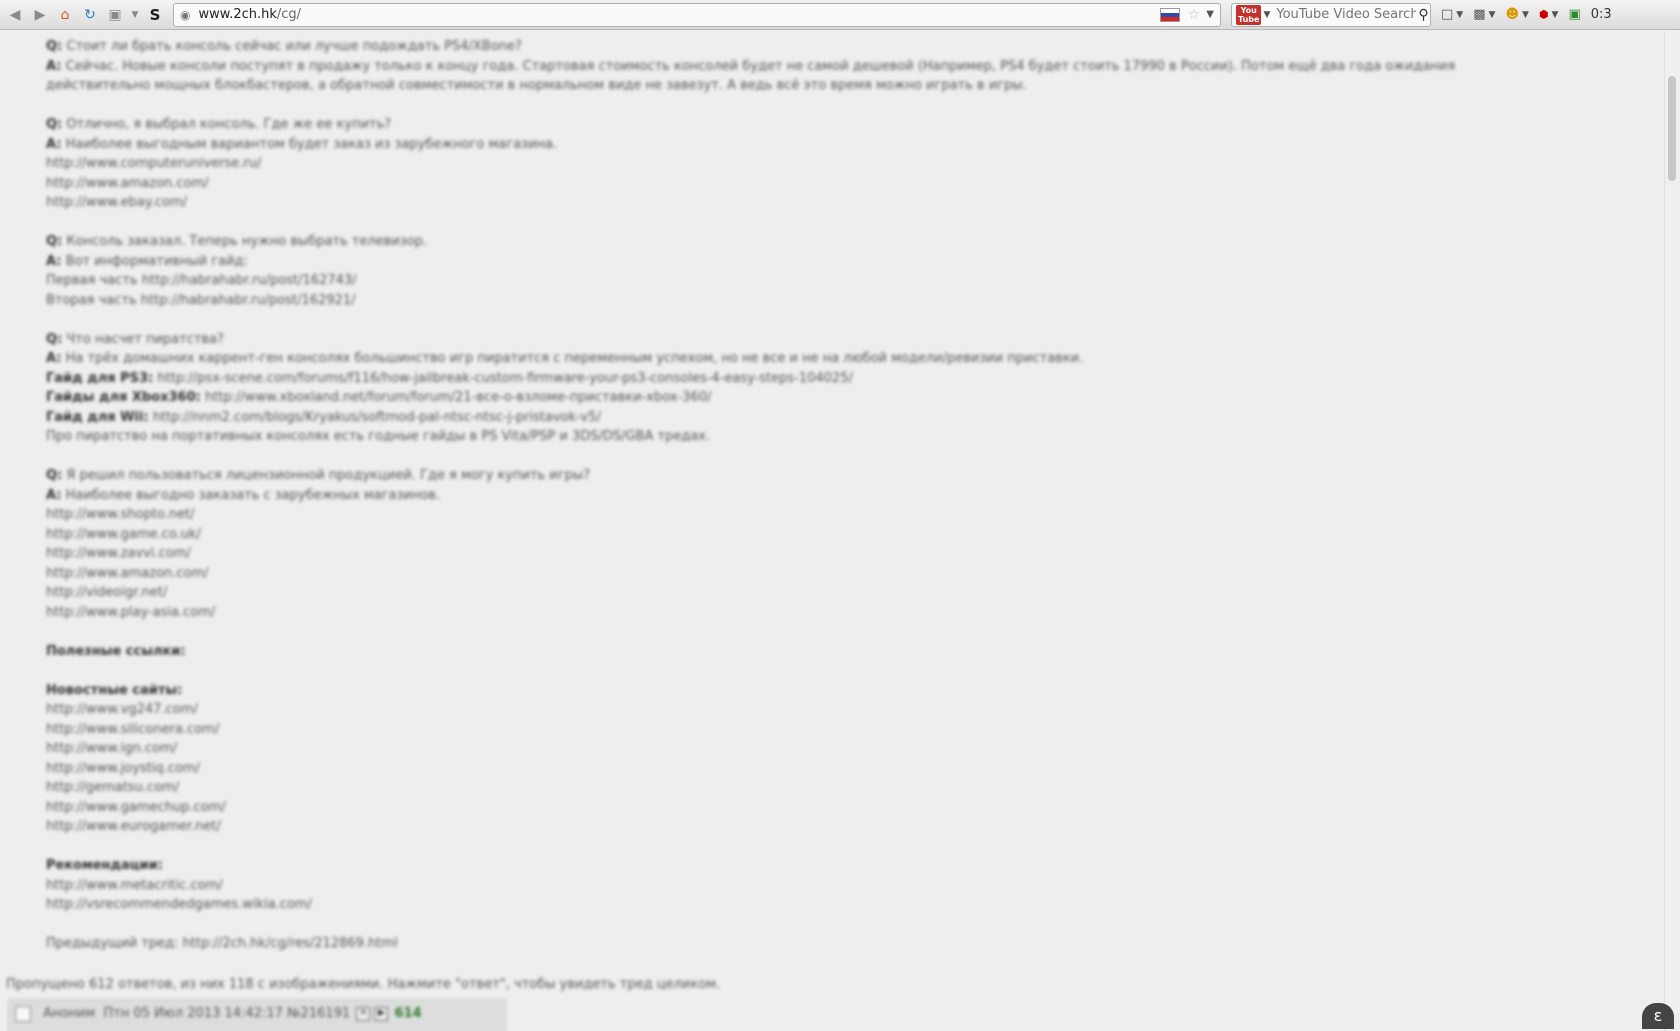  I want to click on post-line: http://www.computeruniverse.ru/, so click(855, 164).